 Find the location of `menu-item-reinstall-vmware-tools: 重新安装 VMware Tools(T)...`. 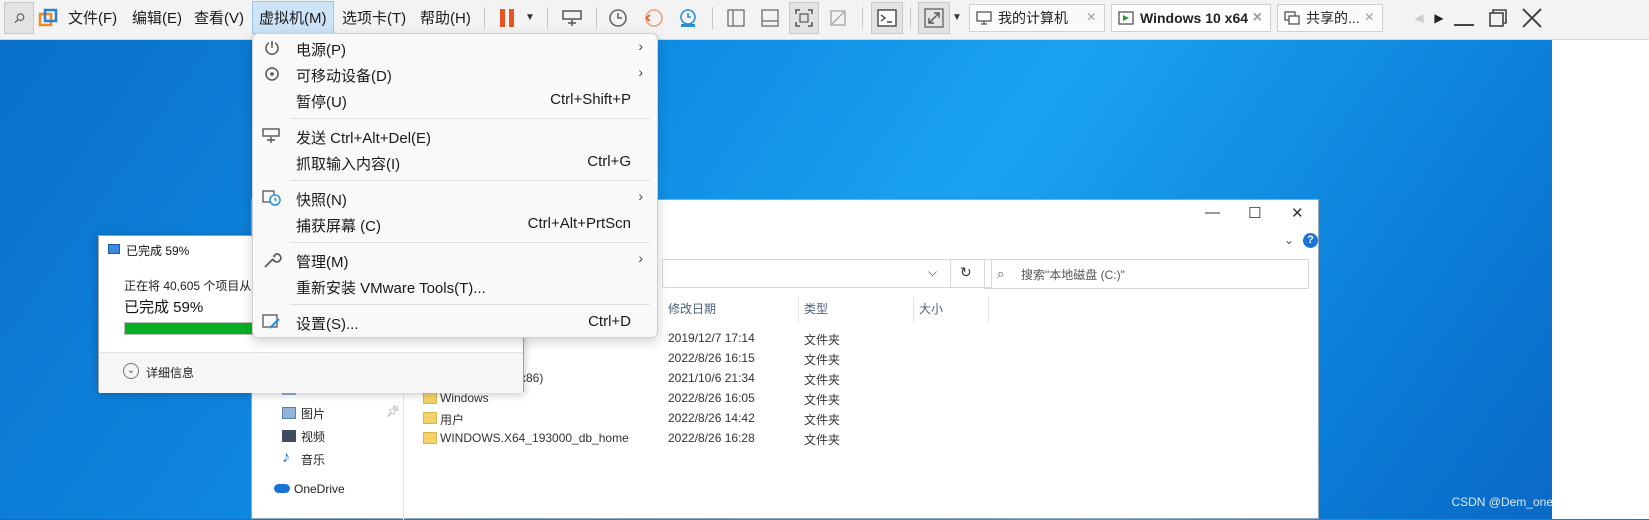

menu-item-reinstall-vmware-tools: 重新安装 VMware Tools(T)... is located at coordinates (455, 286).